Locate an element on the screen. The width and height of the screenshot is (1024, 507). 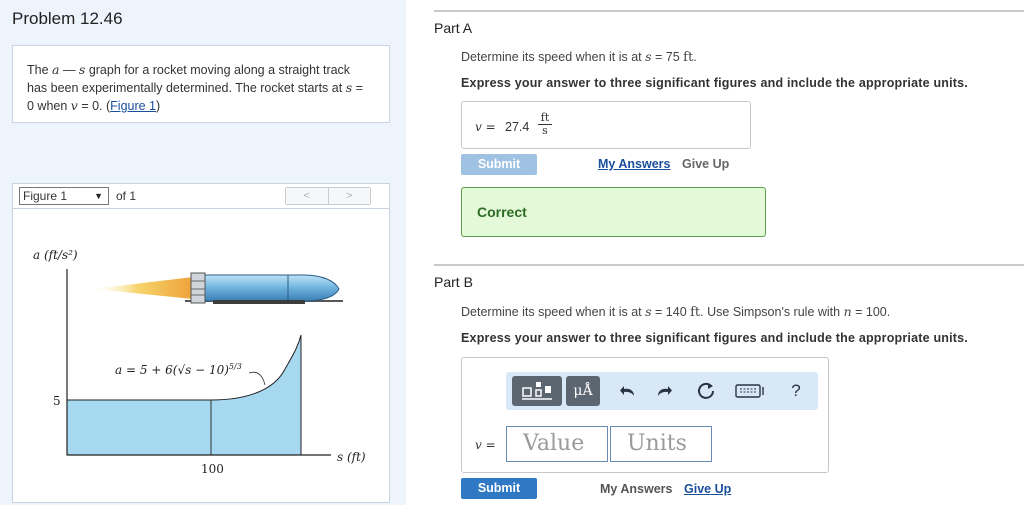
part-b-my-answers-link: My Answers is located at coordinates (636, 489).